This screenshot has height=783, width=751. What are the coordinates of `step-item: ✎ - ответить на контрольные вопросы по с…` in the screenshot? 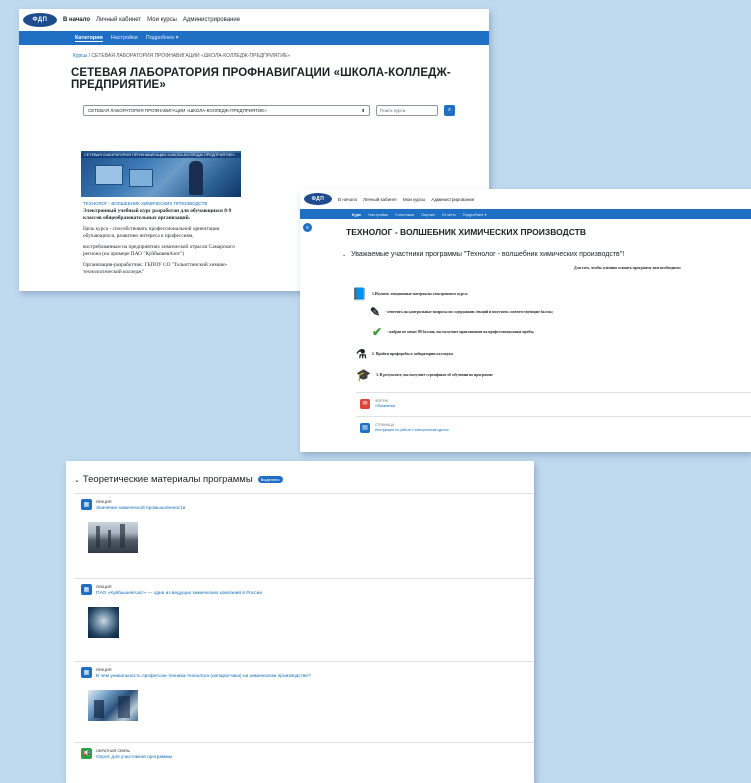 It's located at (461, 312).